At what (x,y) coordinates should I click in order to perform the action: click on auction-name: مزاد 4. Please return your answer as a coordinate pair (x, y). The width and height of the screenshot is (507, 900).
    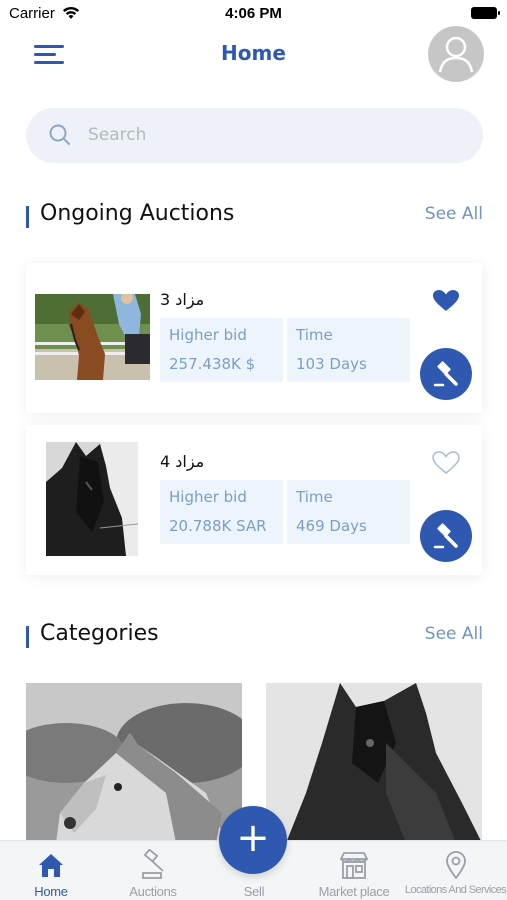
    Looking at the image, I should click on (182, 461).